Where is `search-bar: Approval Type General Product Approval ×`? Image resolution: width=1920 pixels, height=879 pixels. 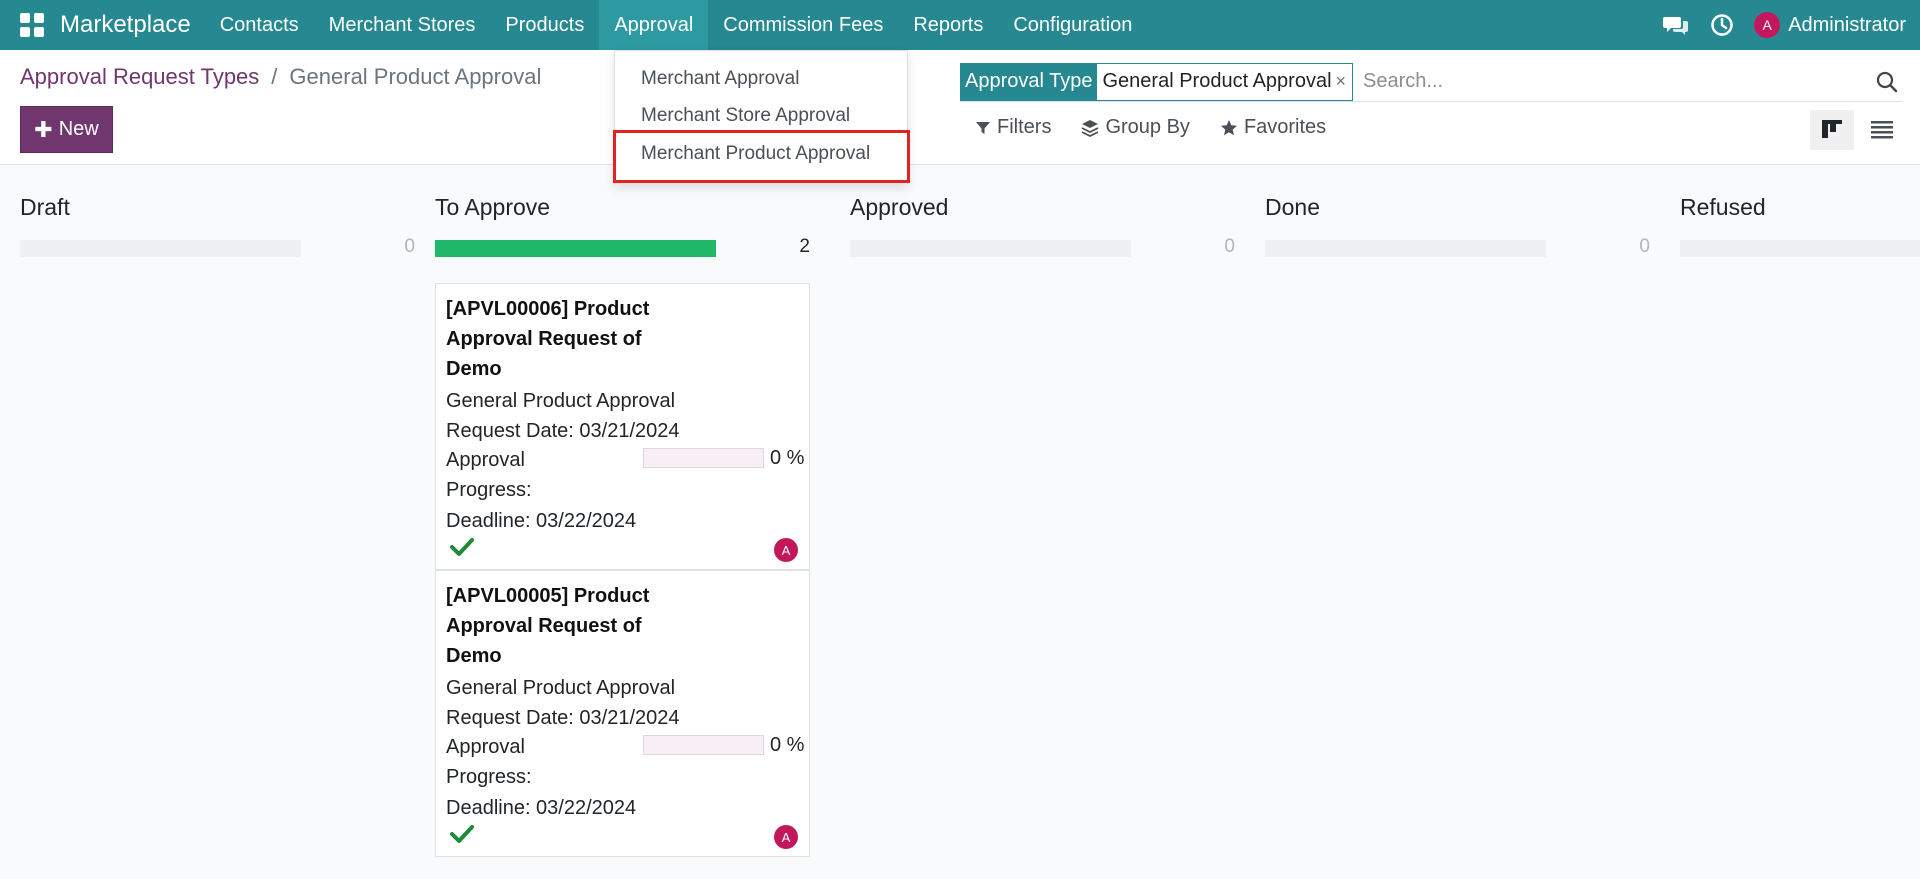
search-bar: Approval Type General Product Approval × is located at coordinates (1431, 82).